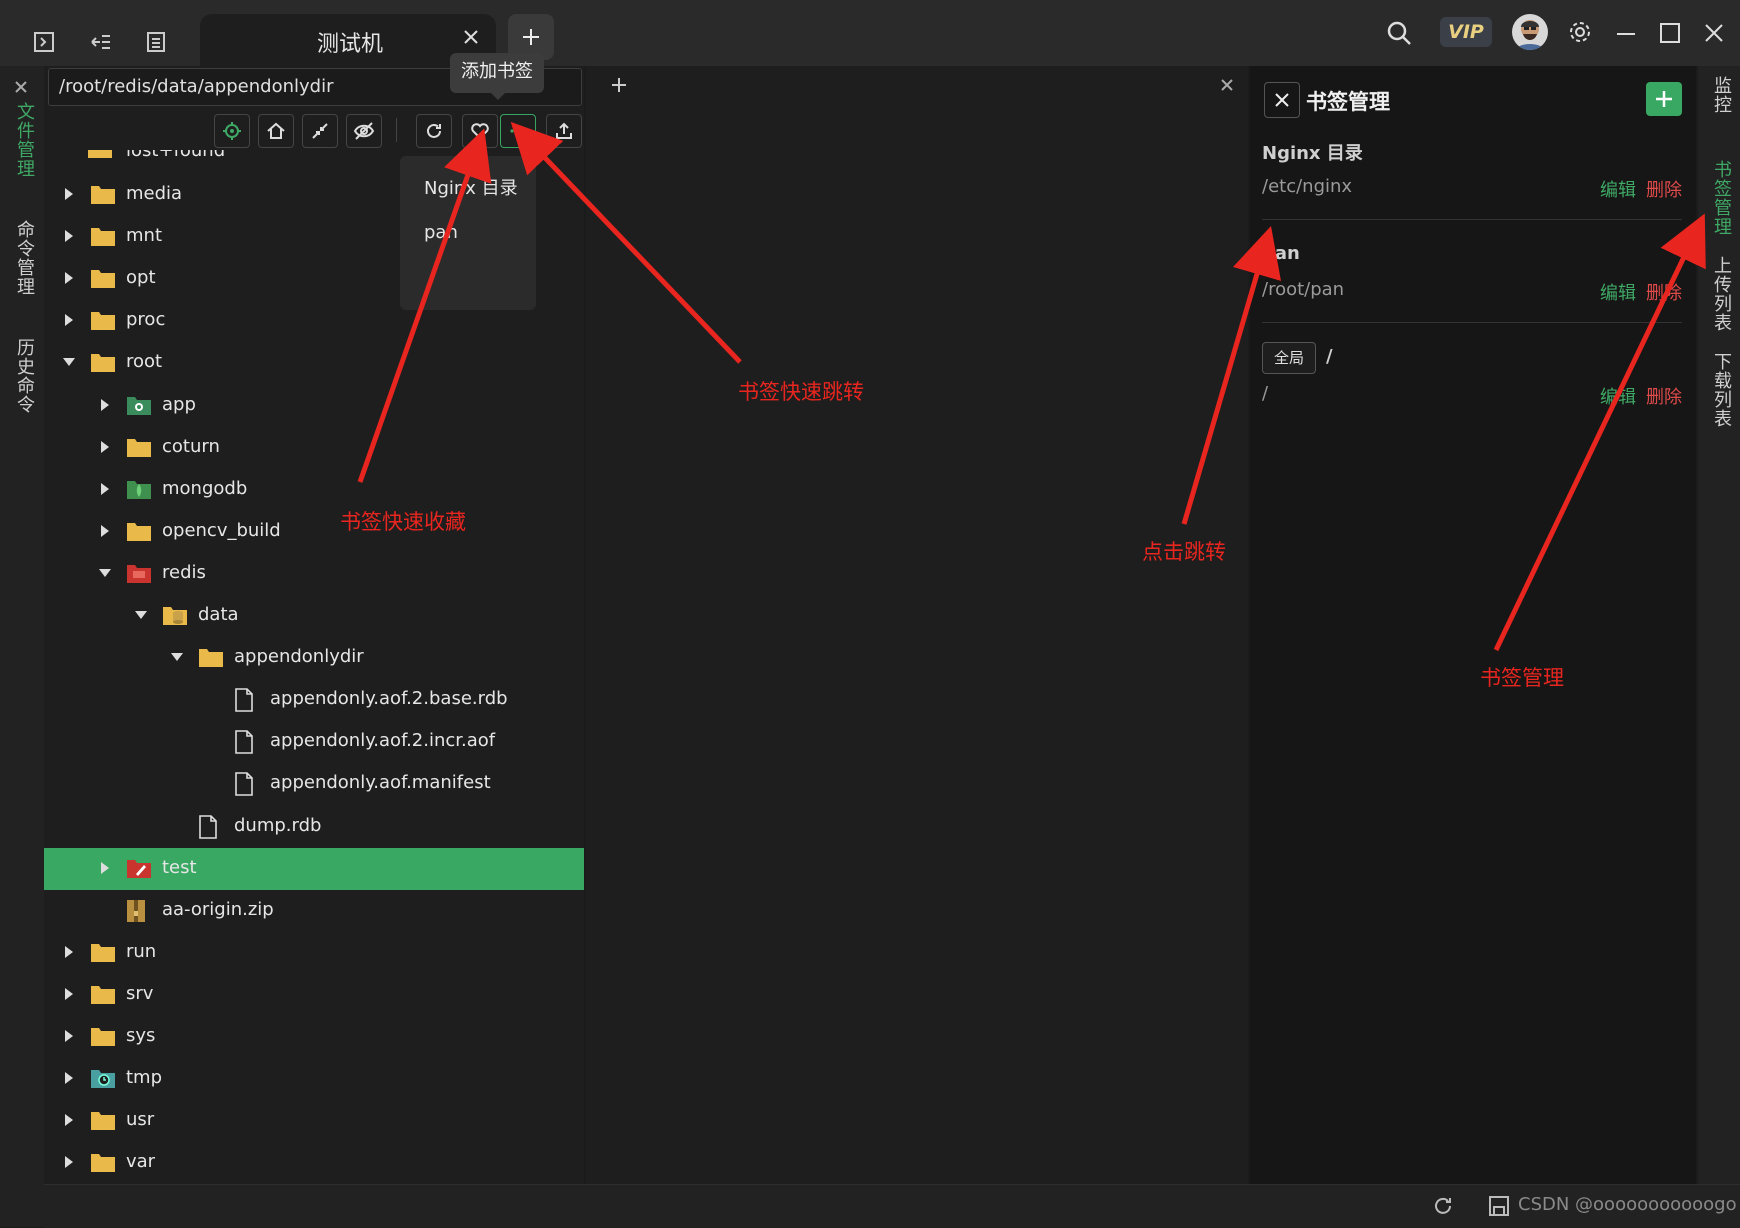  Describe the element at coordinates (626, 242) in the screenshot. I see `arrow-quick-jump` at that location.